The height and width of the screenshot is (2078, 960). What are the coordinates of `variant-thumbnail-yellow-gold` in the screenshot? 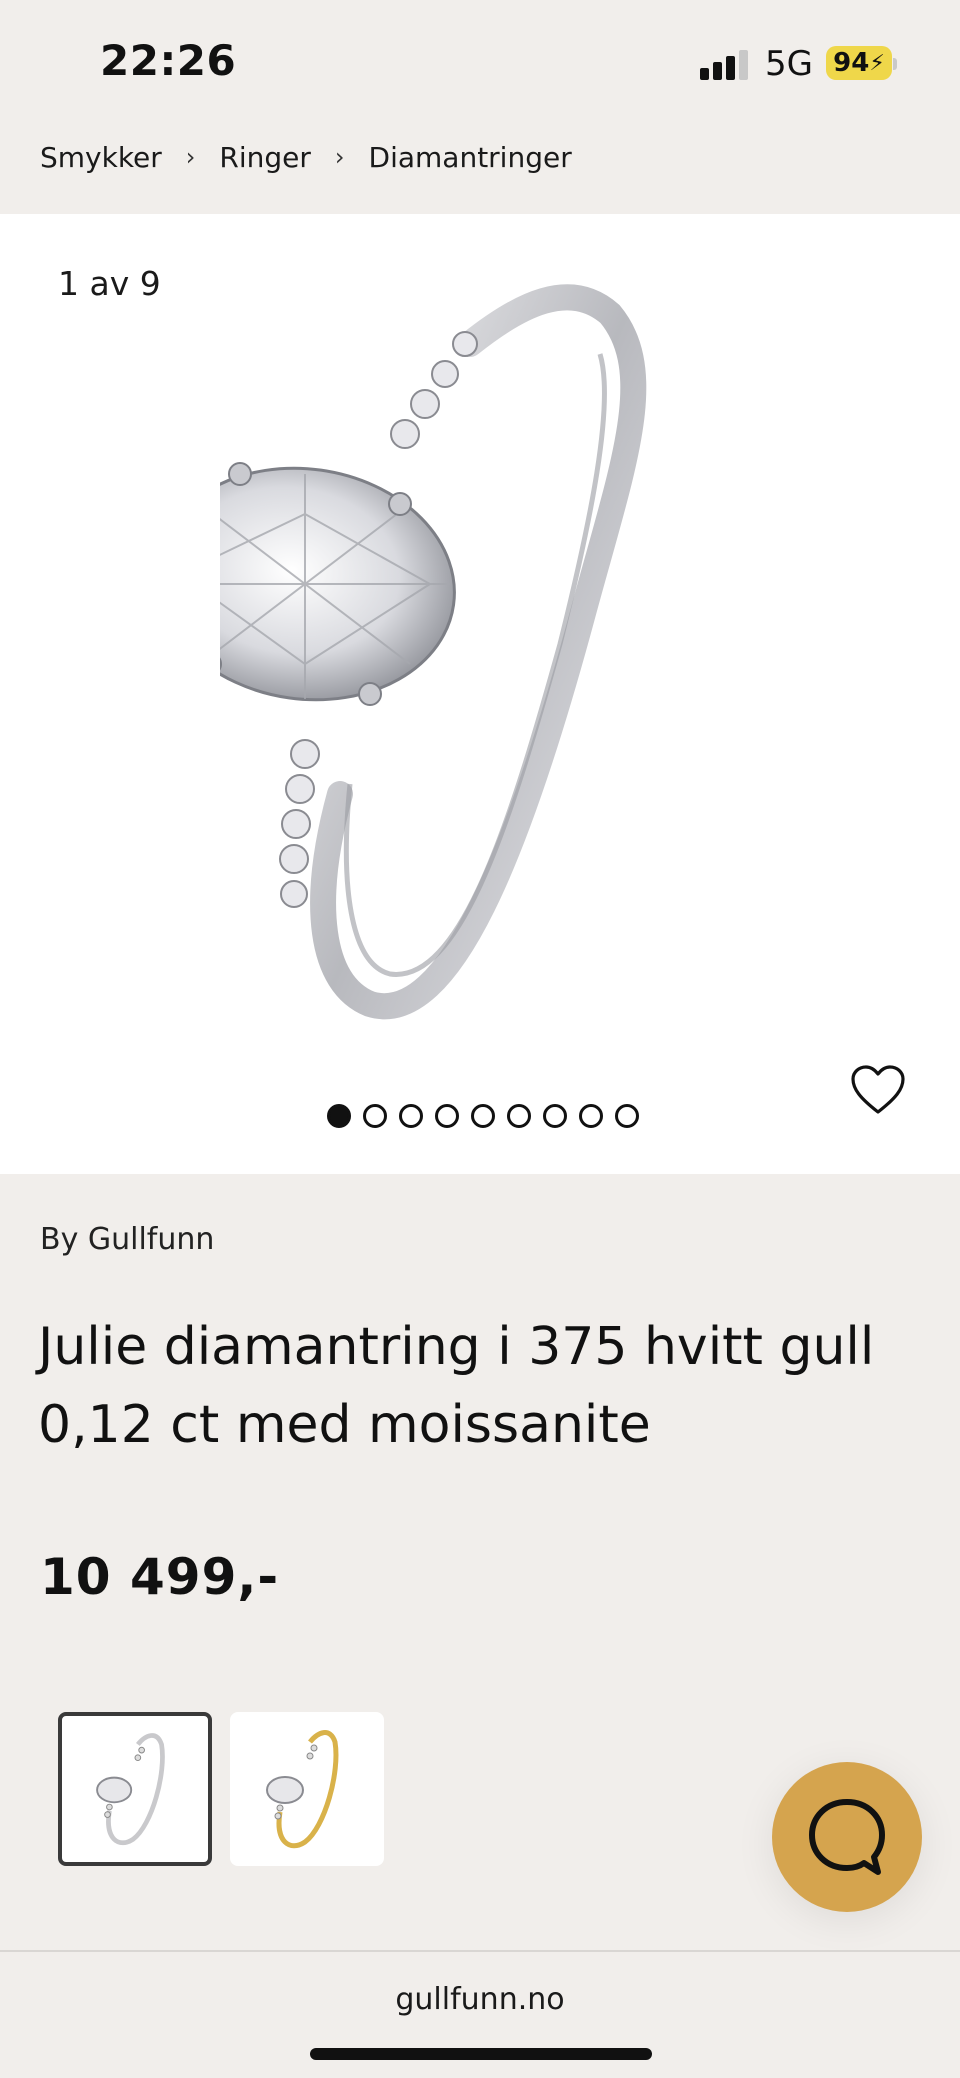 It's located at (307, 1789).